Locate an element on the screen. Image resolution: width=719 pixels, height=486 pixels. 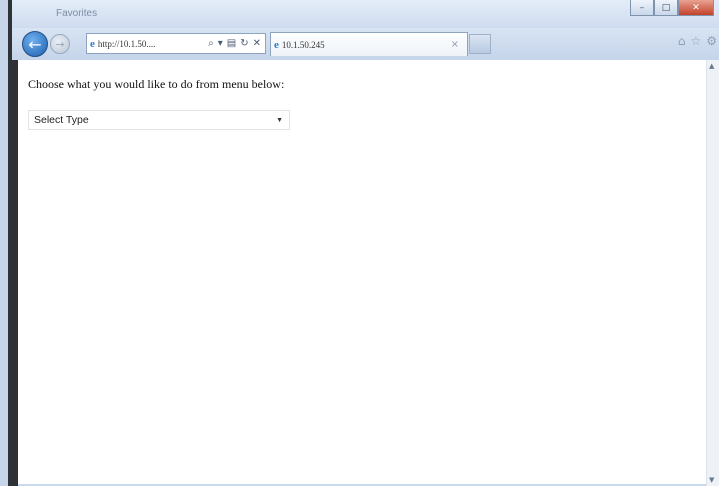
close-button: ✕ is located at coordinates (696, 8).